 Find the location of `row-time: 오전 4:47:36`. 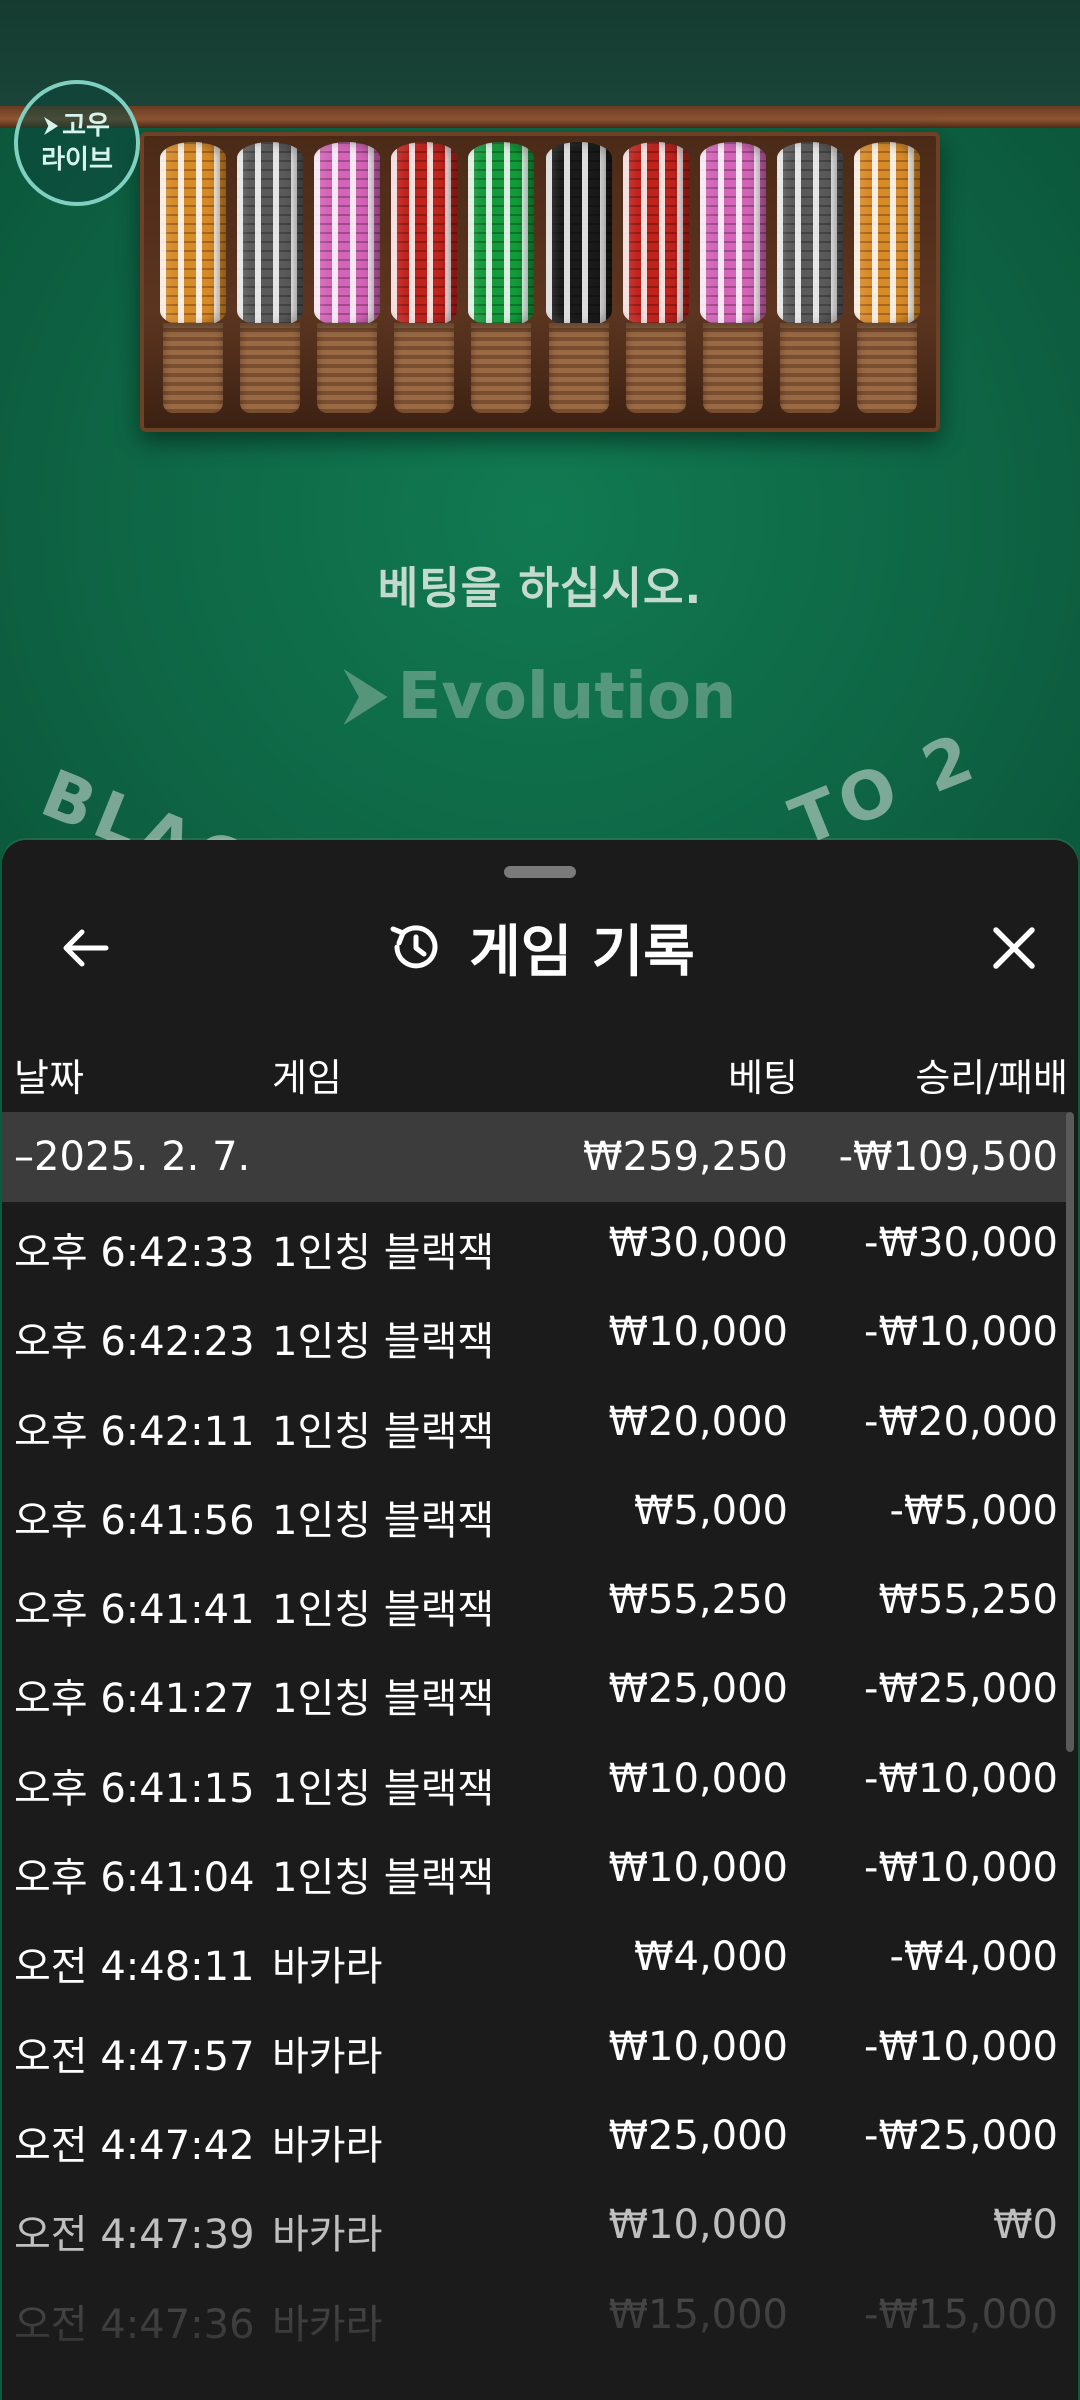

row-time: 오전 4:47:36 is located at coordinates (134, 2324).